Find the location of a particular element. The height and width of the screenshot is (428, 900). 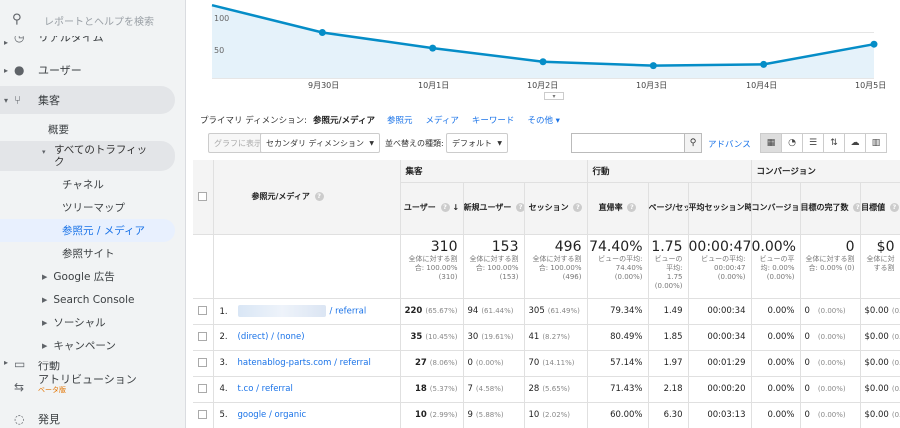

sidebar-item-users: ▸ ● ユーザー is located at coordinates (92, 70).